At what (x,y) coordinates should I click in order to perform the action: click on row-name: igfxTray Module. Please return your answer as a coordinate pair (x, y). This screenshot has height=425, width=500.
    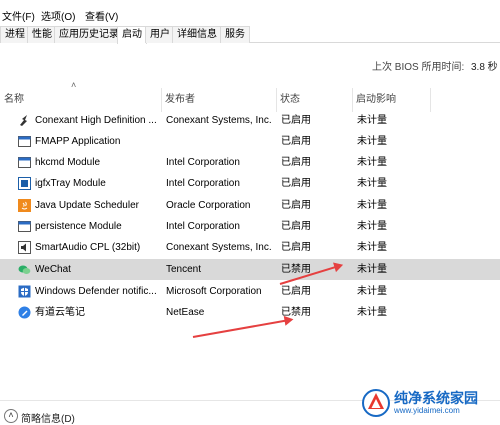
    Looking at the image, I should click on (70, 183).